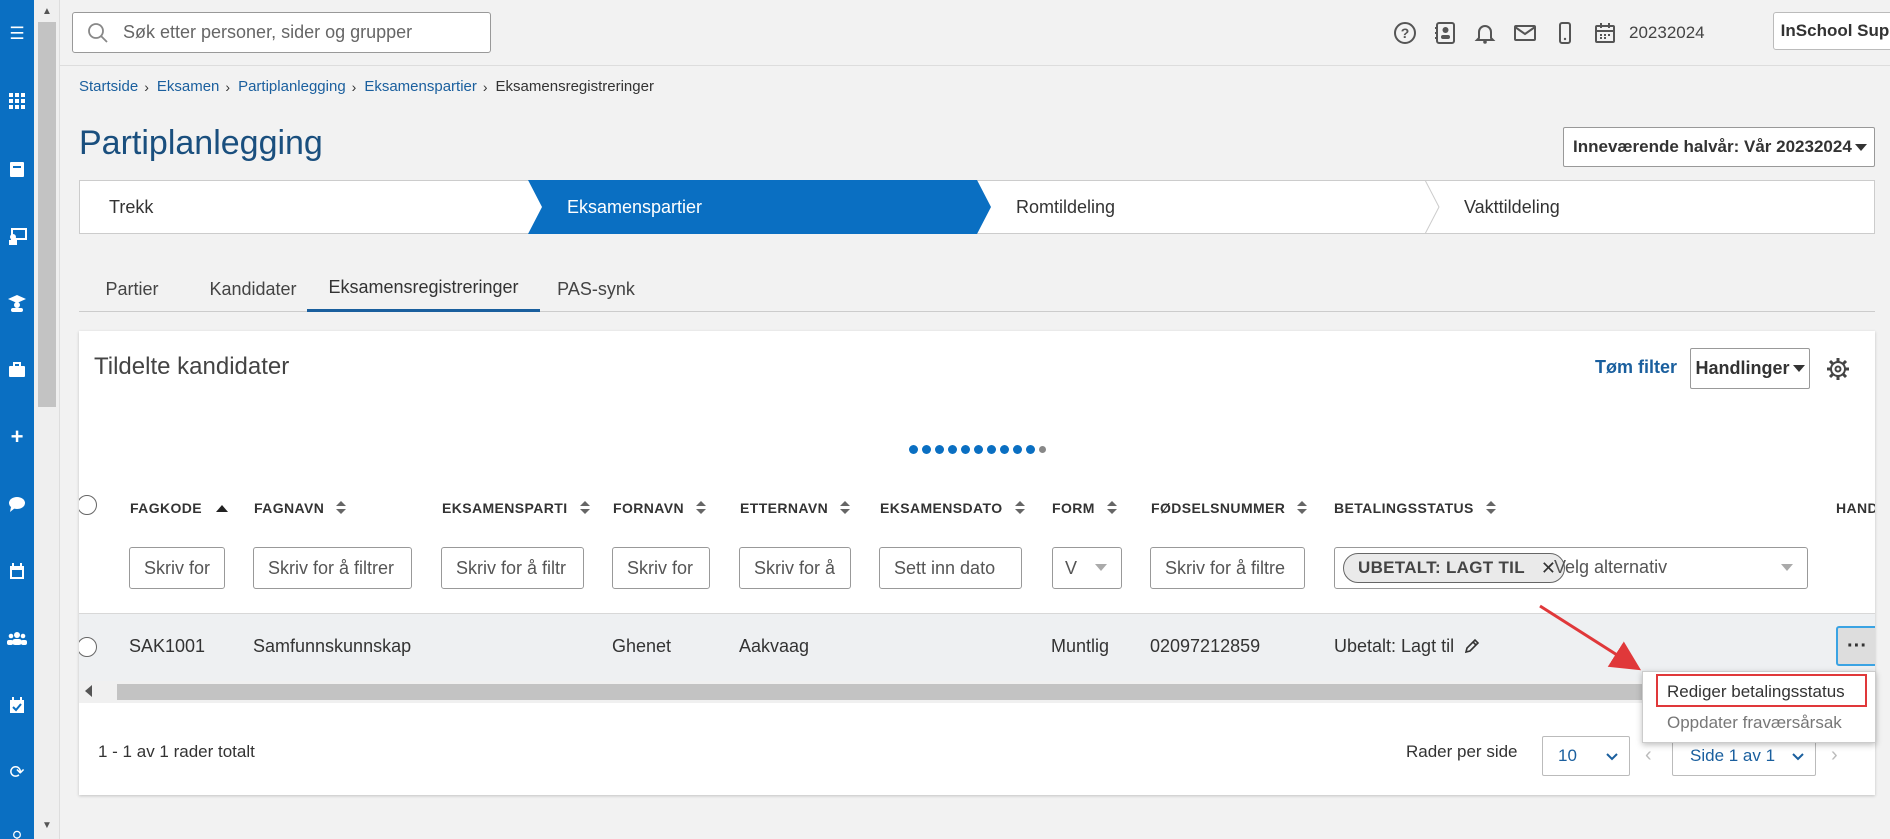  What do you see at coordinates (1227, 568) in the screenshot?
I see `filter-fodselsnummer` at bounding box center [1227, 568].